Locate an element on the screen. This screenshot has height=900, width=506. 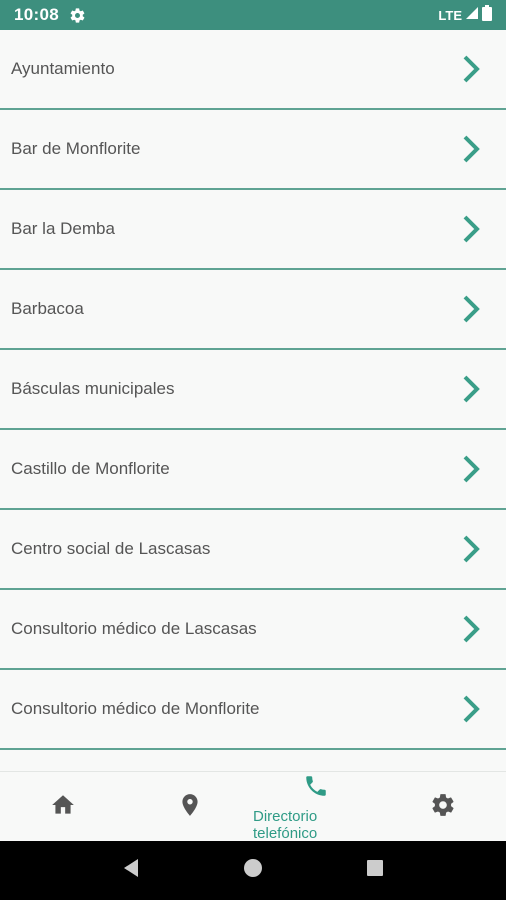
list-item-label: Consultorio médico de Monflorite is located at coordinates (135, 708).